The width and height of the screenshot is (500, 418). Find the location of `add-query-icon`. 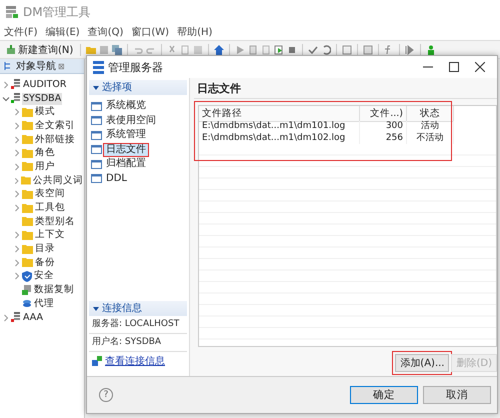

add-query-icon is located at coordinates (11, 49).